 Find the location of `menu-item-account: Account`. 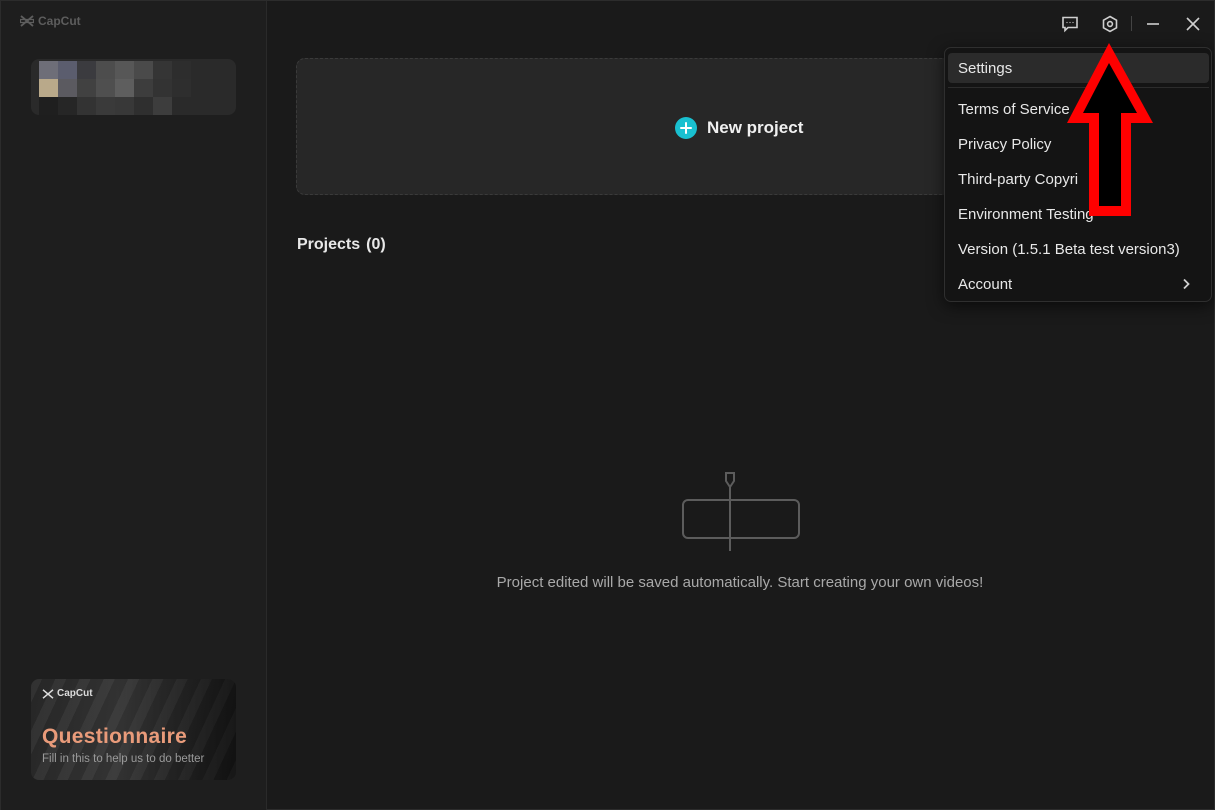

menu-item-account: Account is located at coordinates (1078, 284).